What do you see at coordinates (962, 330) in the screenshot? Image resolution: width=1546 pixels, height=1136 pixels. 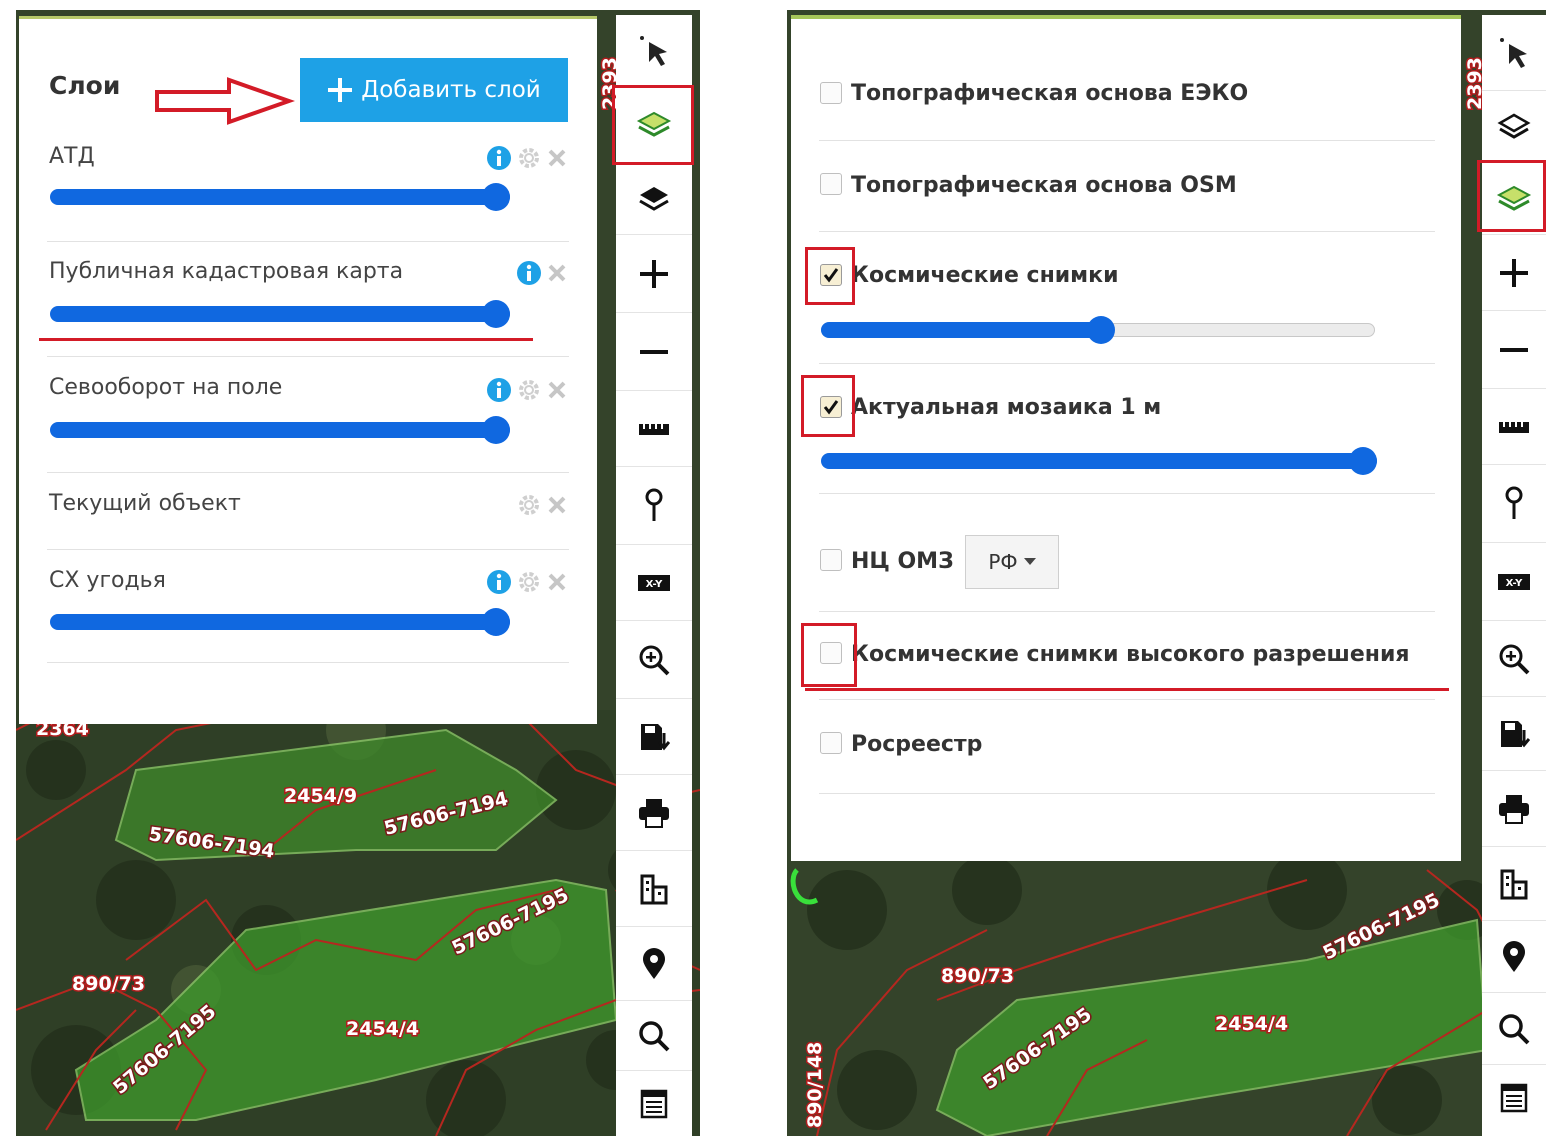 I see `opacity-slider-fill` at bounding box center [962, 330].